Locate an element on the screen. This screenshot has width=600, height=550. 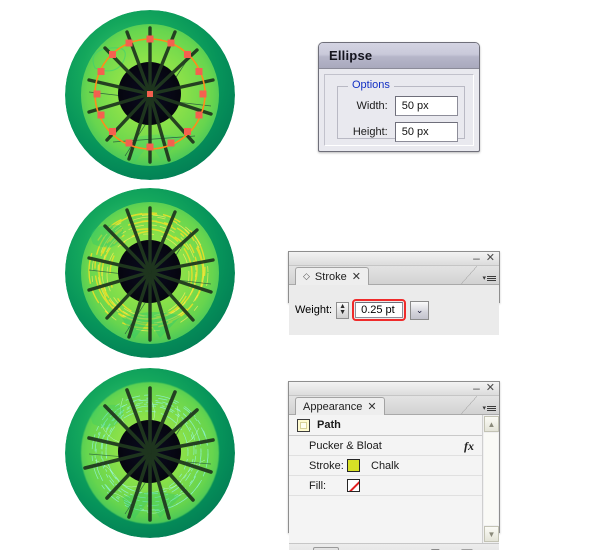
scroll-up-button: ▲ is located at coordinates (491, 424).